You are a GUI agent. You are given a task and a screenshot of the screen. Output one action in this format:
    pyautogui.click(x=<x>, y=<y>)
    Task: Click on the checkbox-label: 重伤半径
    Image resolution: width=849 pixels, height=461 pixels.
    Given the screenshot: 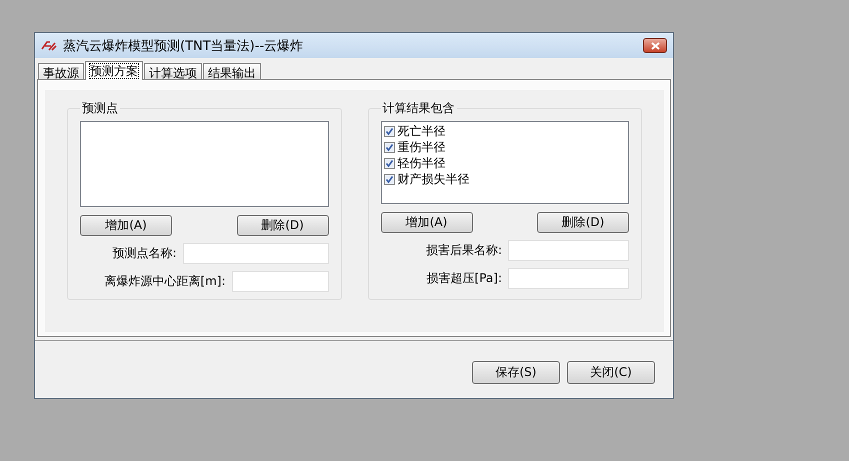 What is the action you would take?
    pyautogui.click(x=422, y=147)
    